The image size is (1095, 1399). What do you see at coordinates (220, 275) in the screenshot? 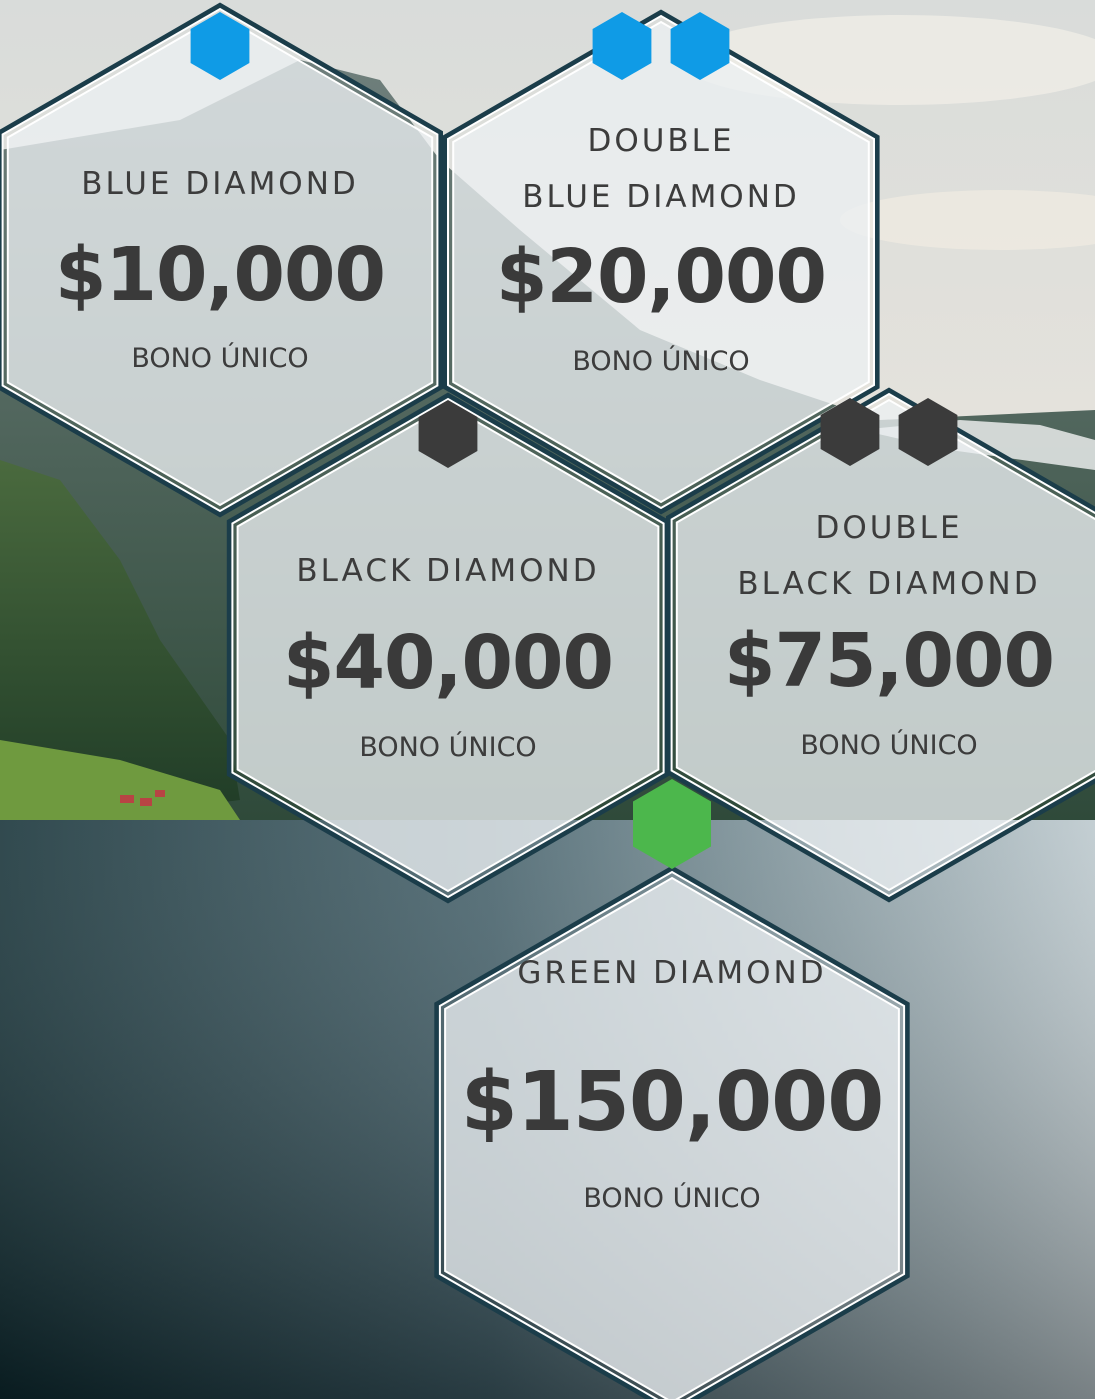
I see `bonus-amount: $10,000` at bounding box center [220, 275].